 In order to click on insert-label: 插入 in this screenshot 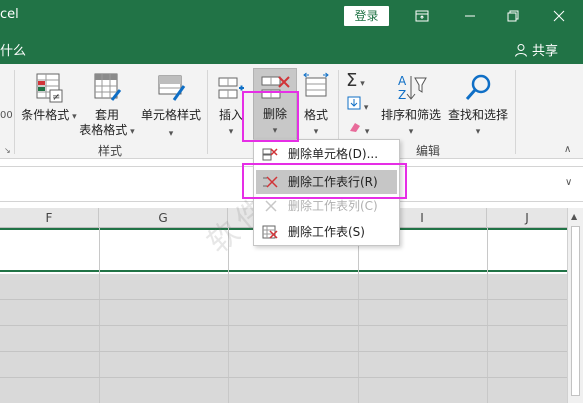, I will do `click(230, 115)`.